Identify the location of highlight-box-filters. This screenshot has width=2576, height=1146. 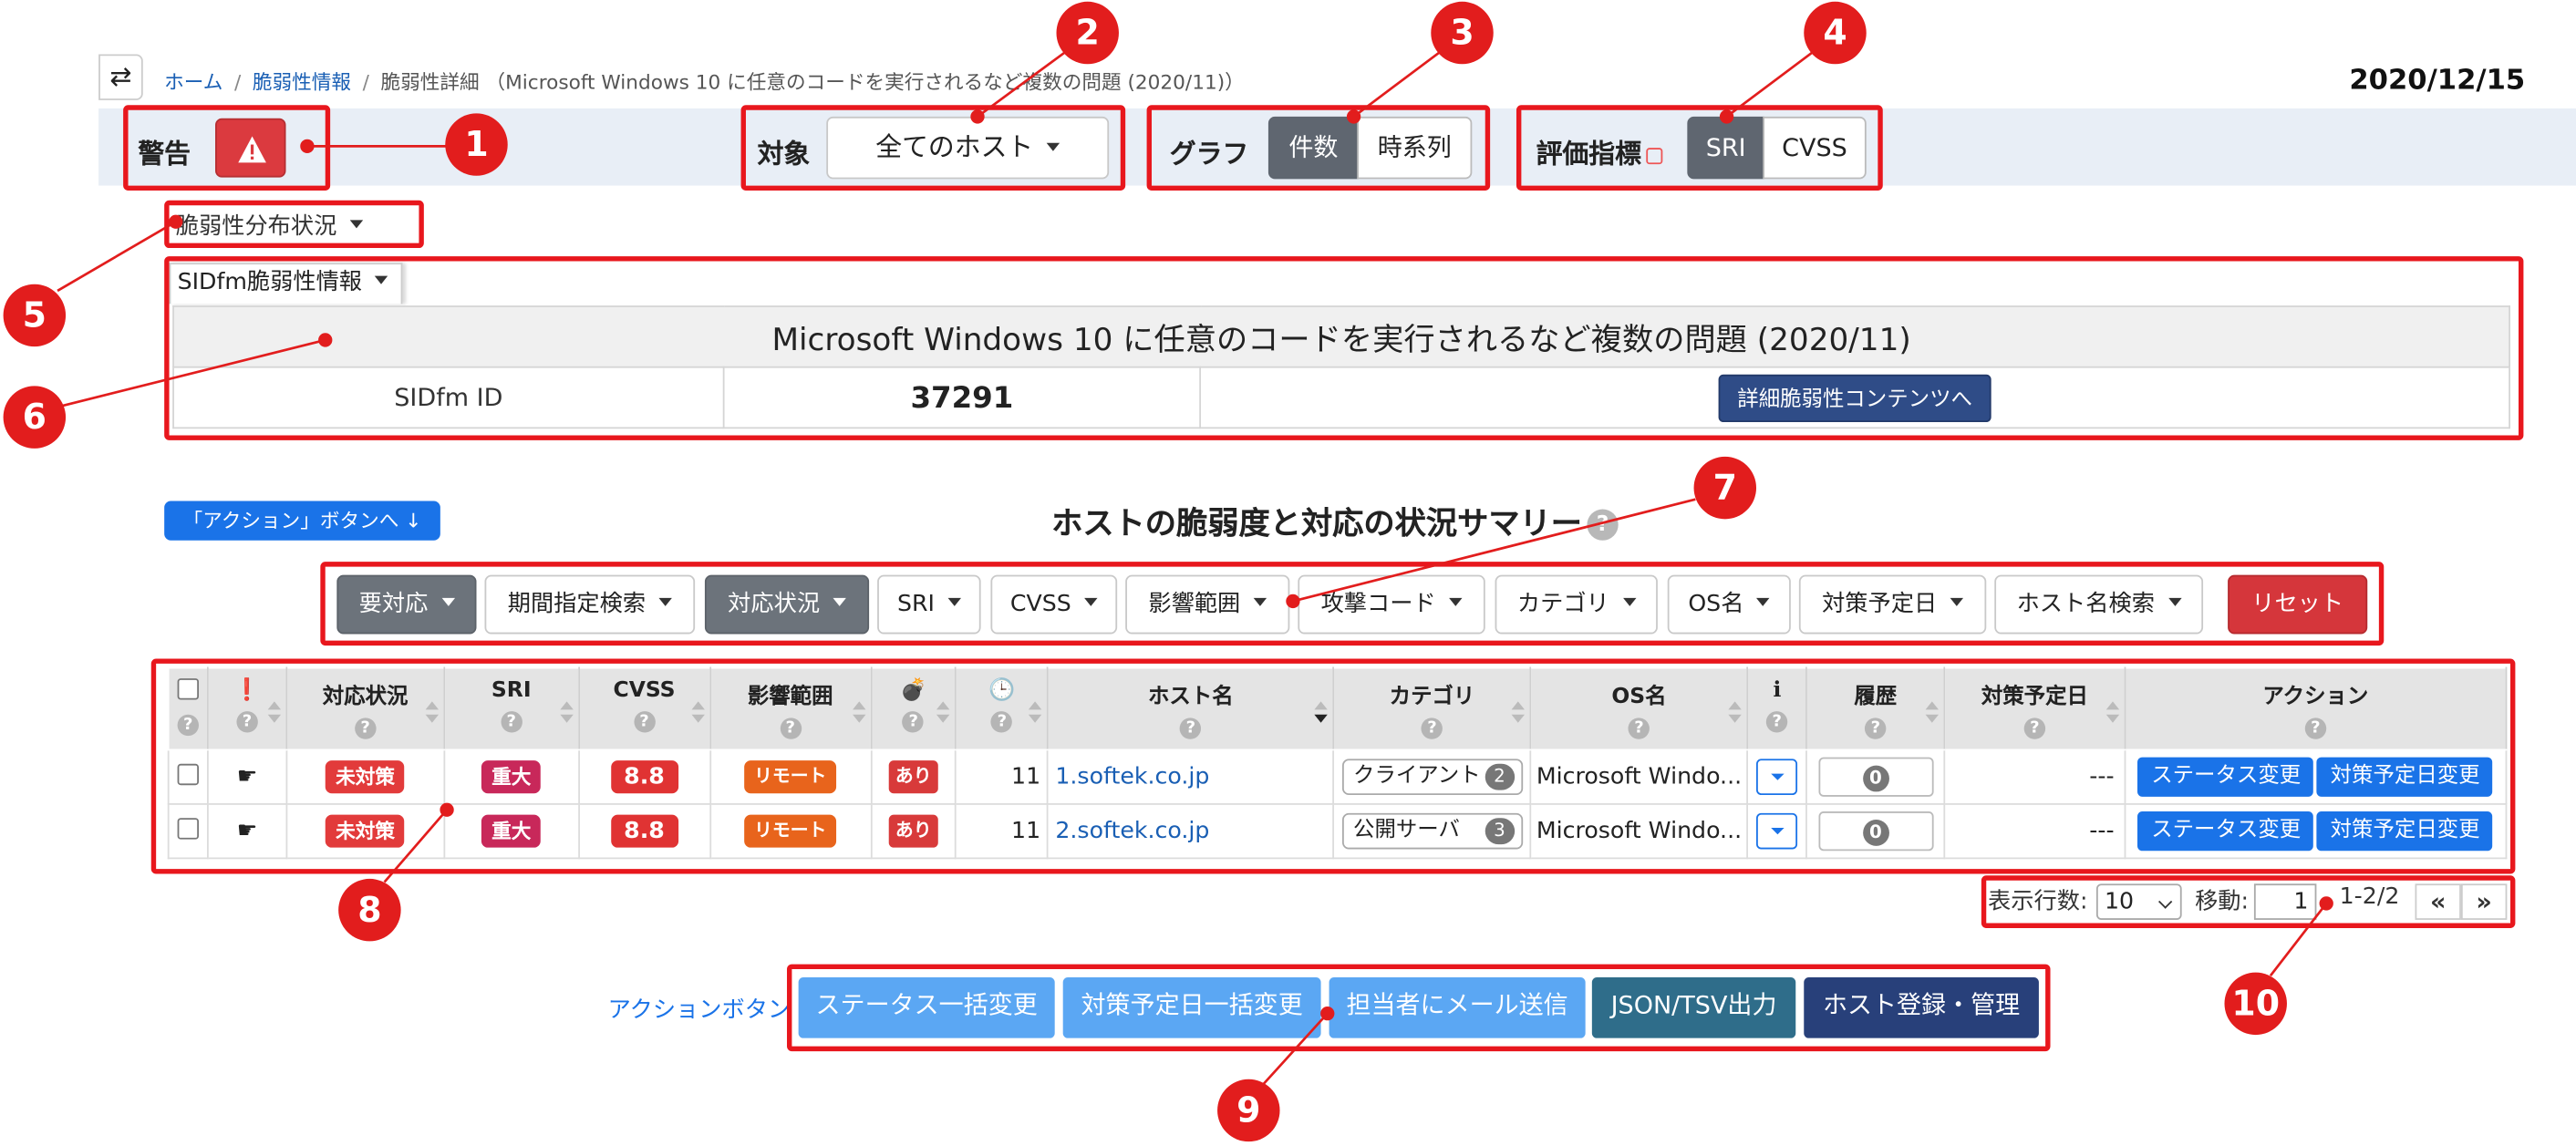
(1352, 604).